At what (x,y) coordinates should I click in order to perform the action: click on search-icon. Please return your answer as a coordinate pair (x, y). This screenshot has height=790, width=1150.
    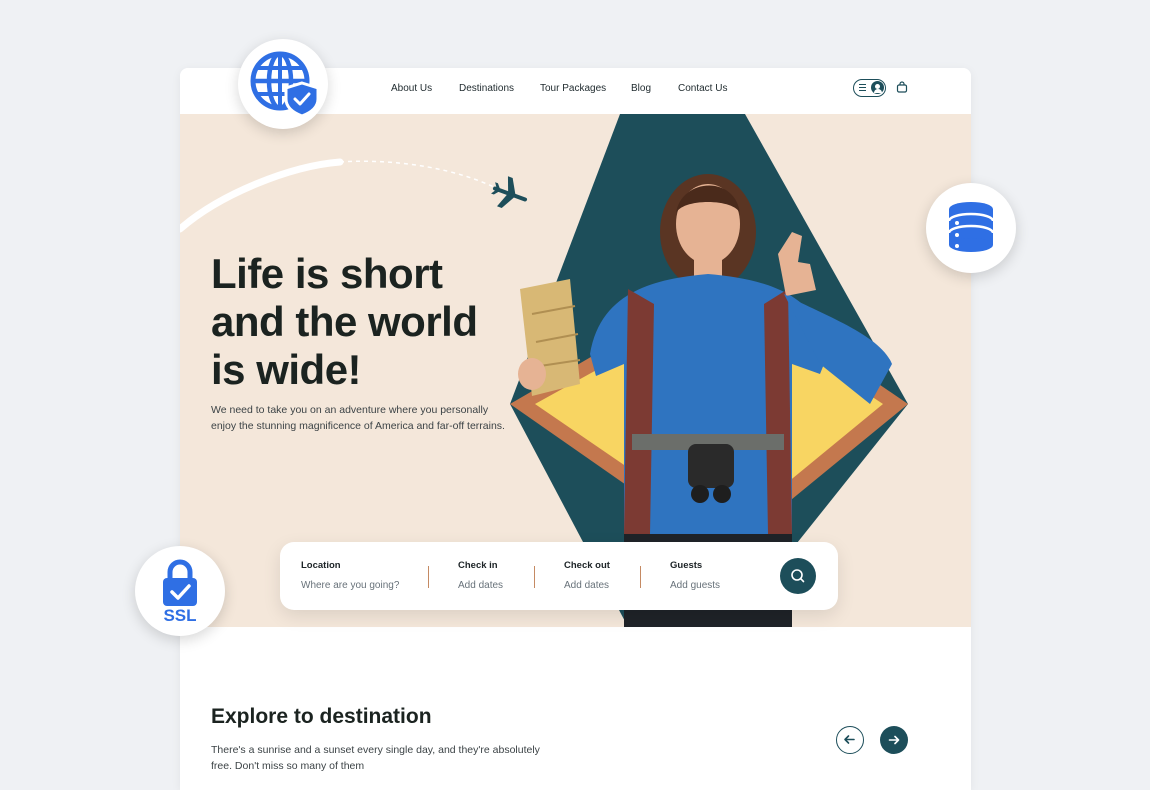
    Looking at the image, I should click on (798, 576).